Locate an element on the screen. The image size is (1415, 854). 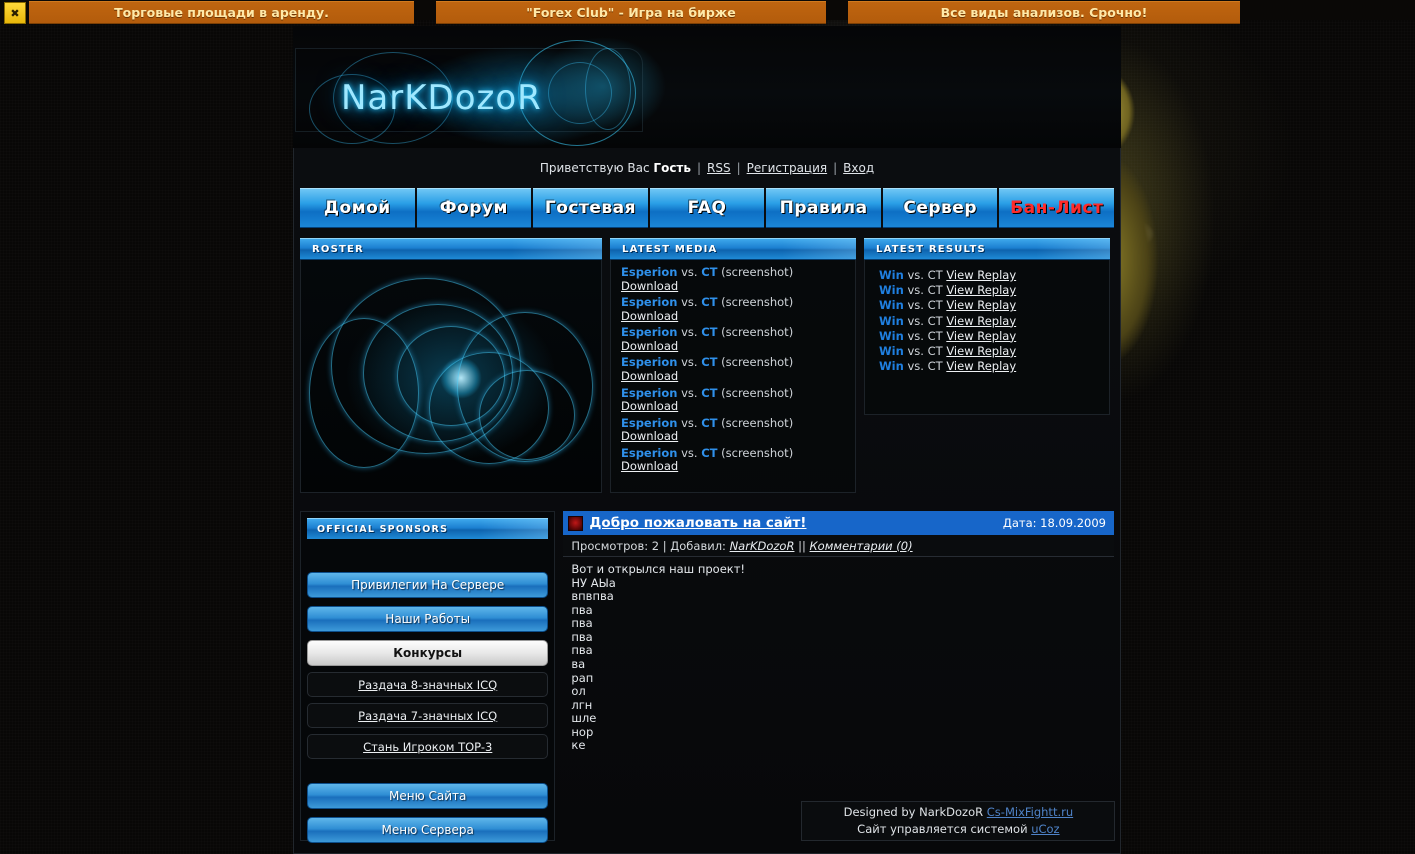
login-link: Вход is located at coordinates (858, 168).